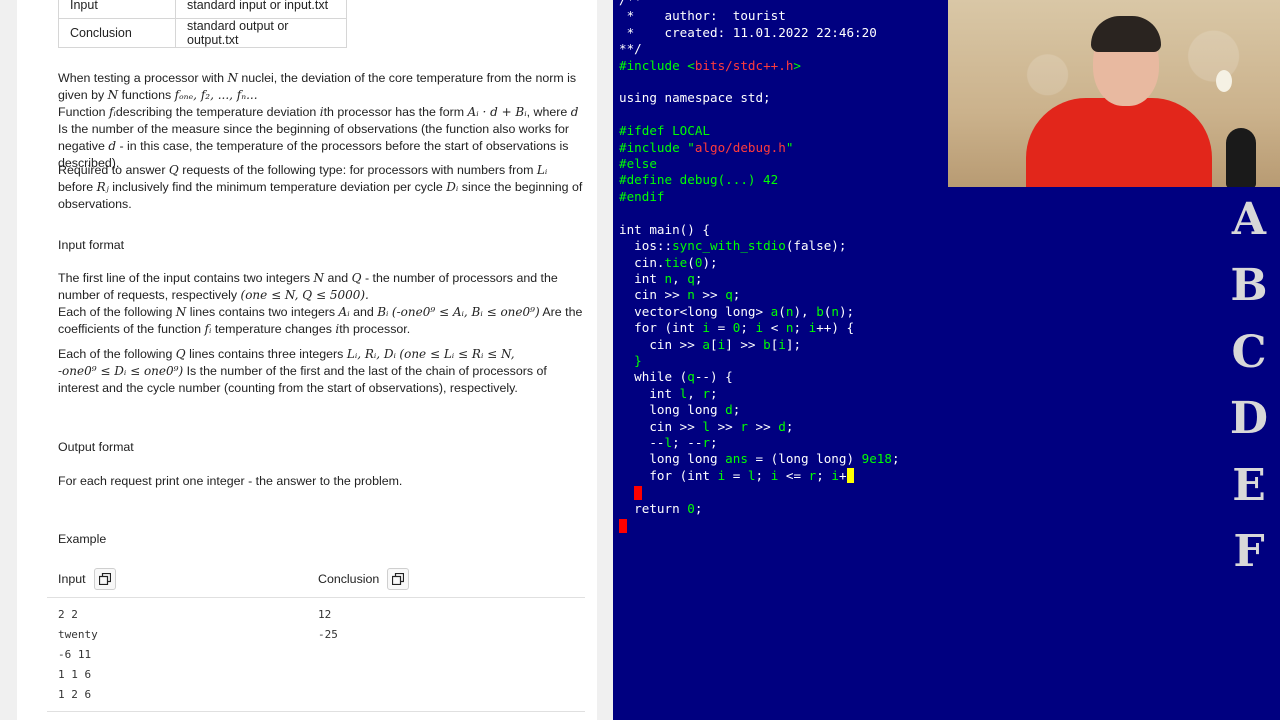 The height and width of the screenshot is (720, 1280). What do you see at coordinates (325, 614) in the screenshot?
I see `example-line: 12` at bounding box center [325, 614].